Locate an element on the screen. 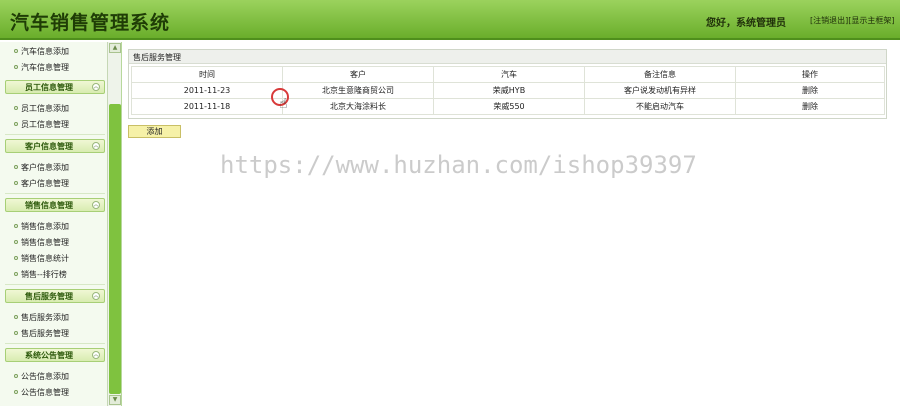 The height and width of the screenshot is (406, 900). cell-car: 荣威HYB is located at coordinates (509, 90).